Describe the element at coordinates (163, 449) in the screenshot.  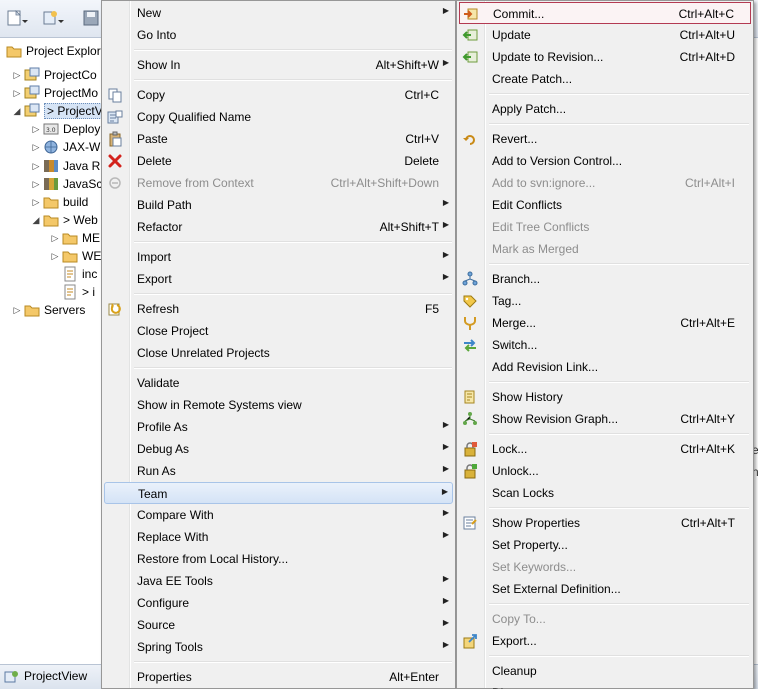
I see `menu-item-label: Debug As` at that location.